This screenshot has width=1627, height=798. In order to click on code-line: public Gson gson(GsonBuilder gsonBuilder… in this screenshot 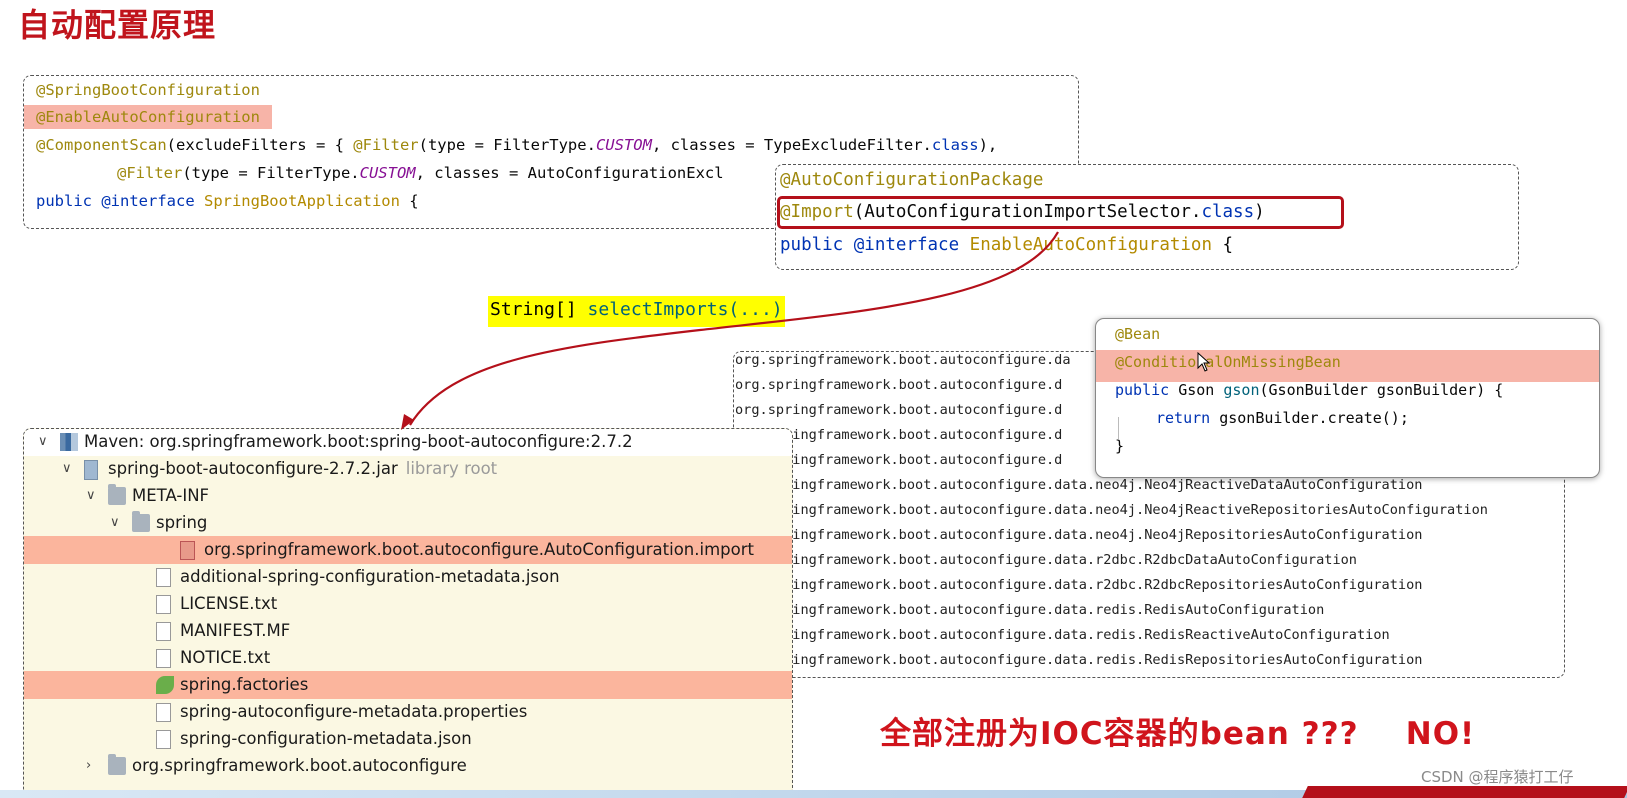, I will do `click(1309, 390)`.